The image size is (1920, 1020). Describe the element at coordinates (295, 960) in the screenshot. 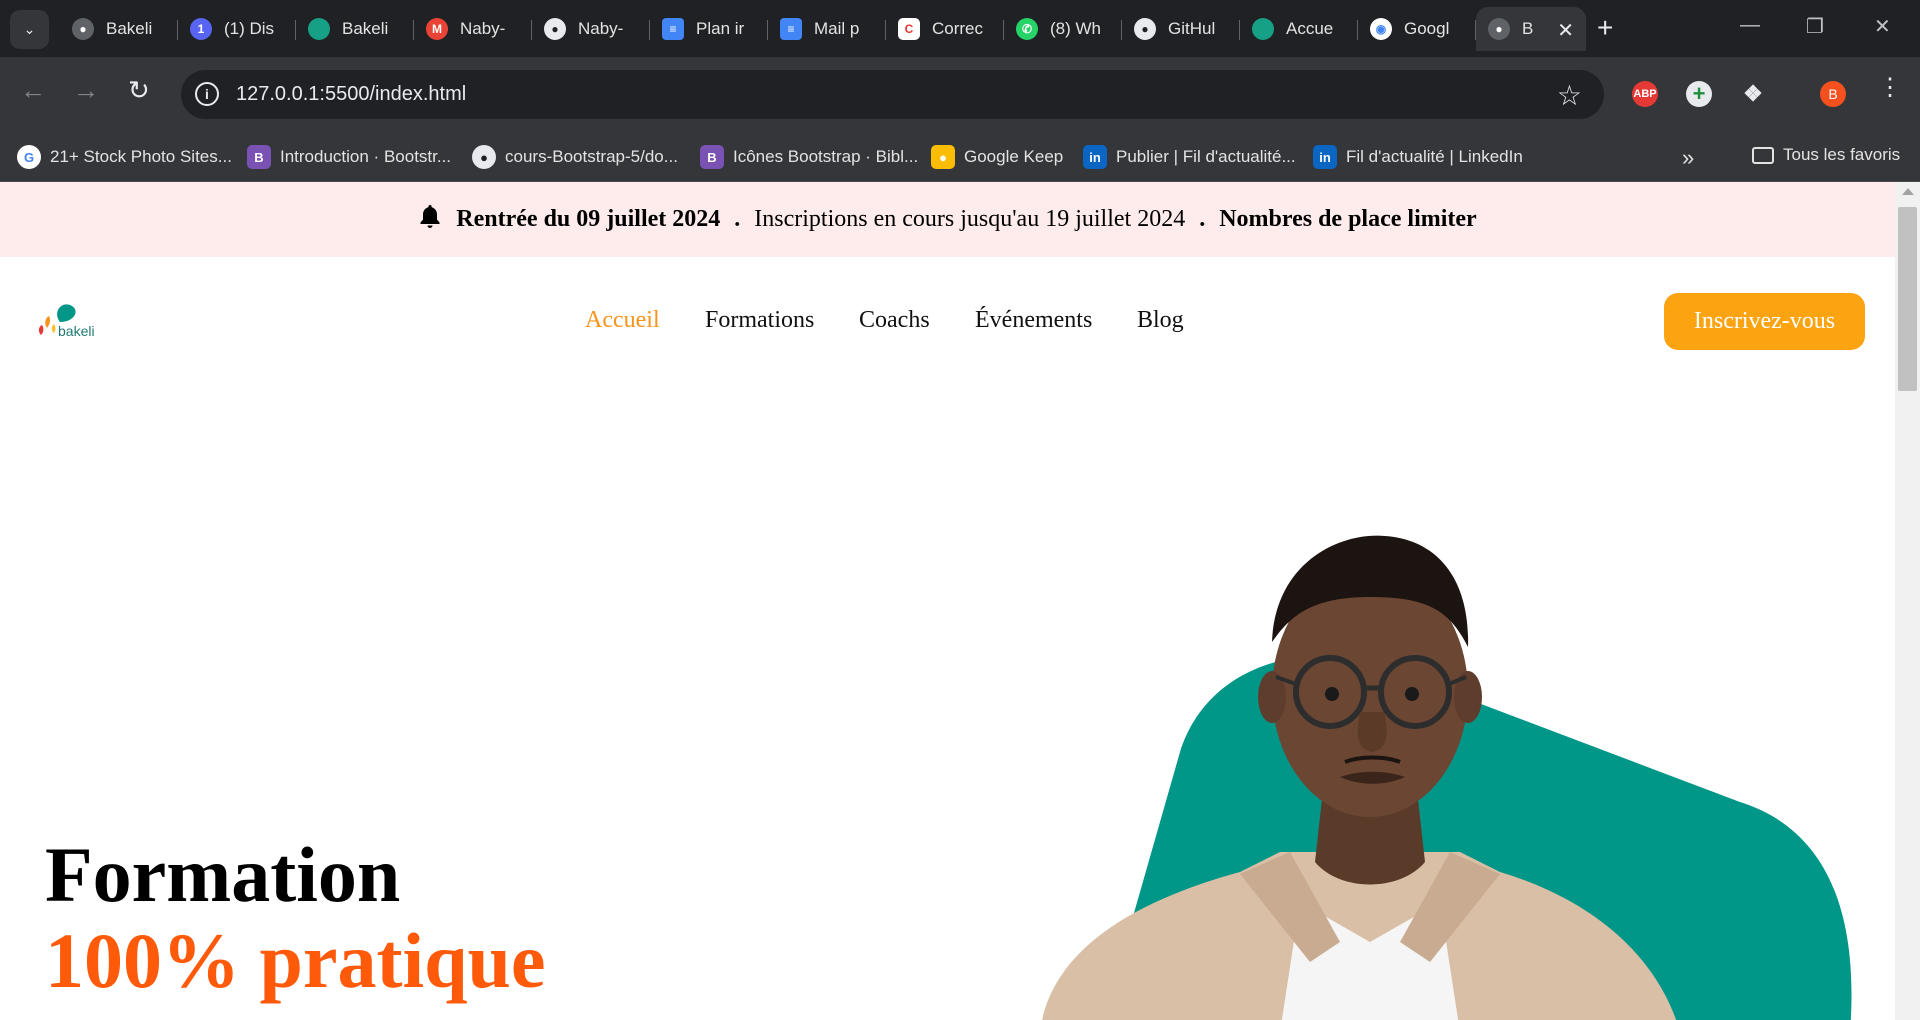

I see `hero-line-2: 100% pratique` at that location.